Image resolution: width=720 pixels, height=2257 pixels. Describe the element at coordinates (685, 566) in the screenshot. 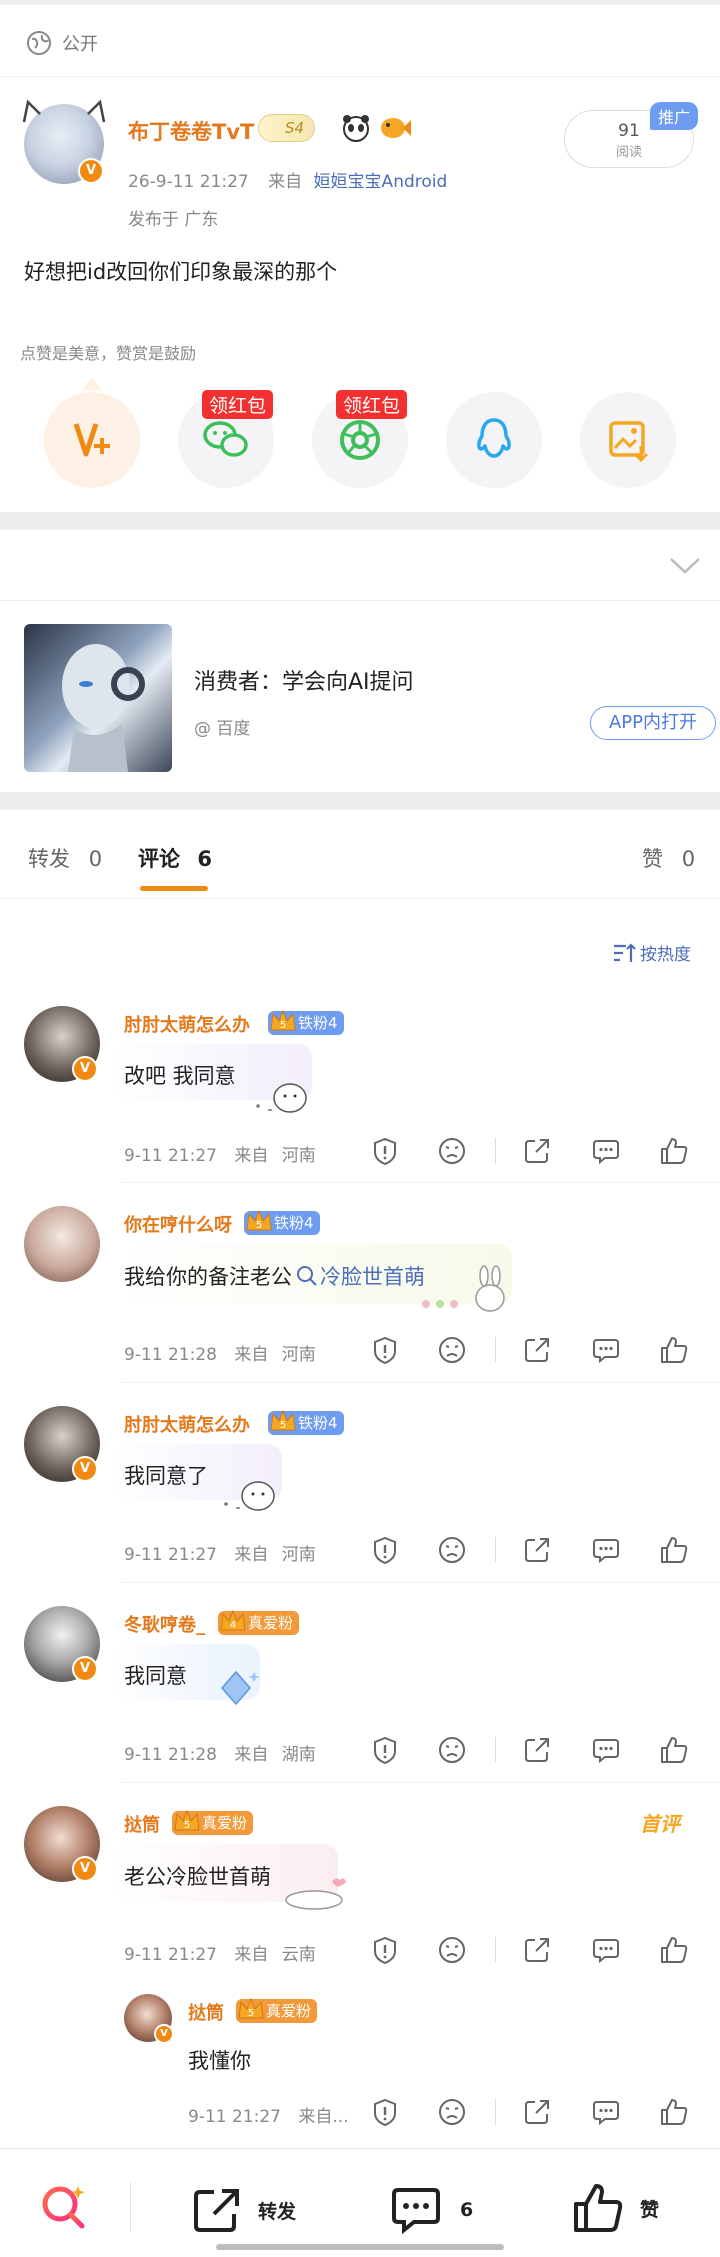

I see `chevron-down-icon` at that location.